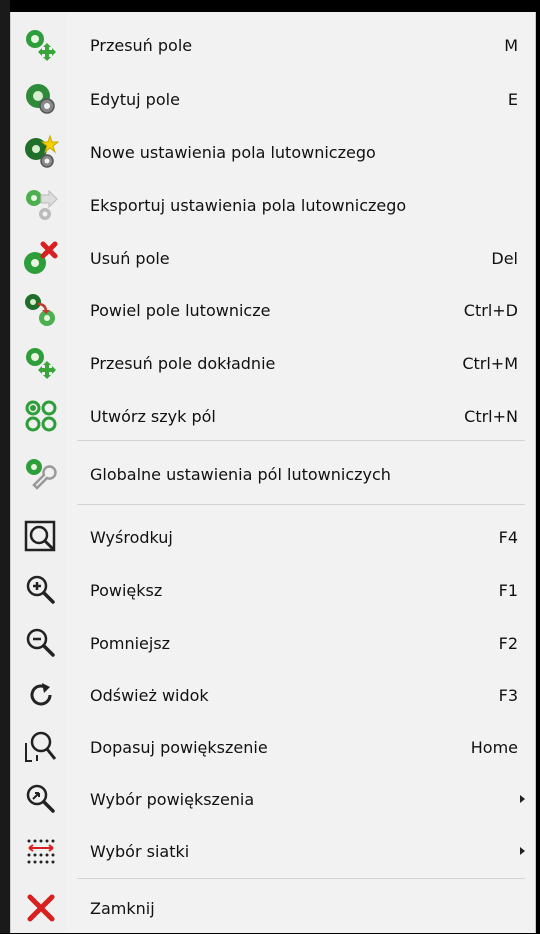 Image resolution: width=540 pixels, height=934 pixels. What do you see at coordinates (240, 474) in the screenshot?
I see `menu-item-label: Globalne ustawienia pól lutowniczych` at bounding box center [240, 474].